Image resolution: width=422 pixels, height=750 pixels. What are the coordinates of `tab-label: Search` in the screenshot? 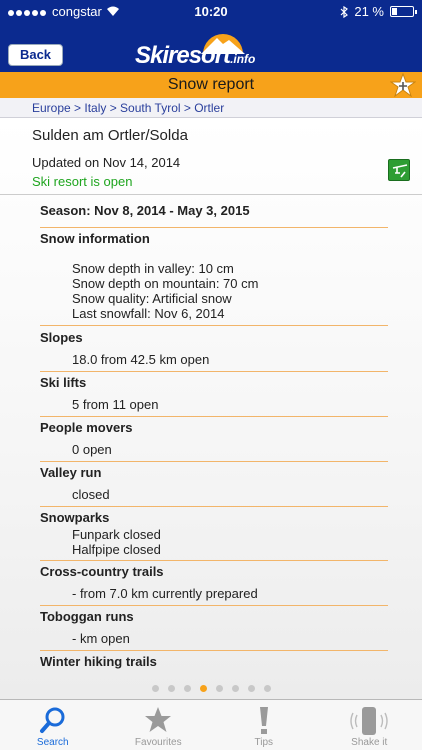 It's located at (52, 742).